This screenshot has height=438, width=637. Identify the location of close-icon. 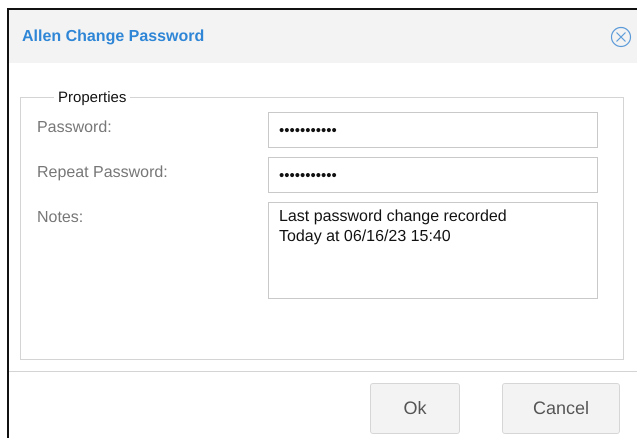
(621, 37).